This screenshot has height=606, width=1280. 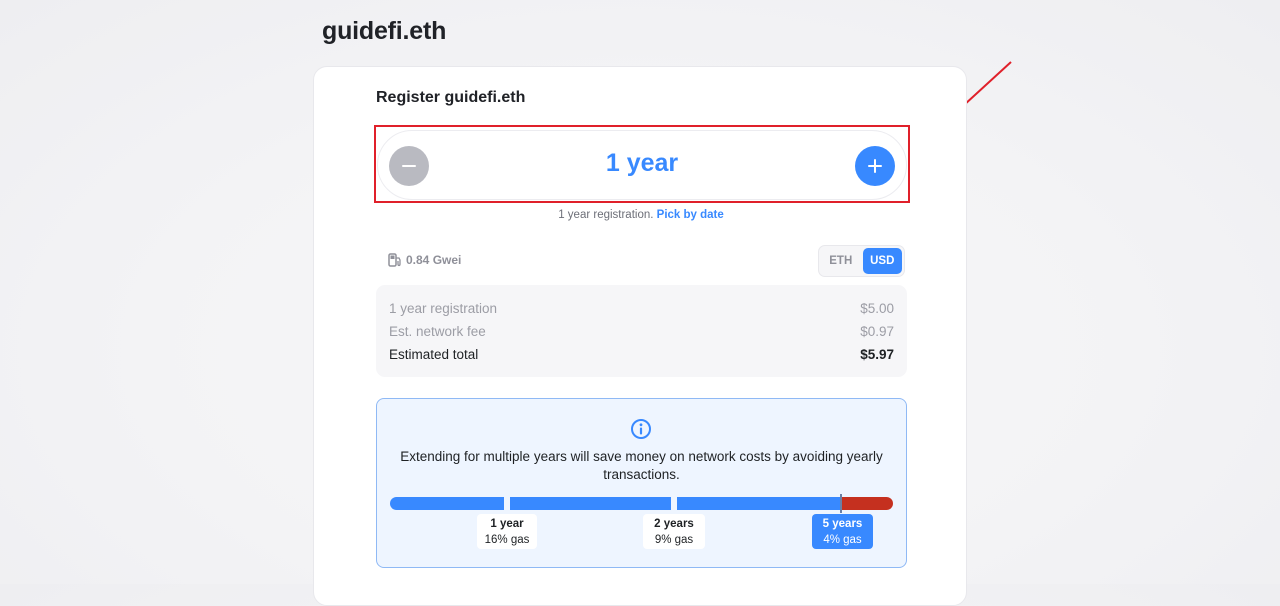 I want to click on currency-option-usd: USD, so click(x=882, y=261).